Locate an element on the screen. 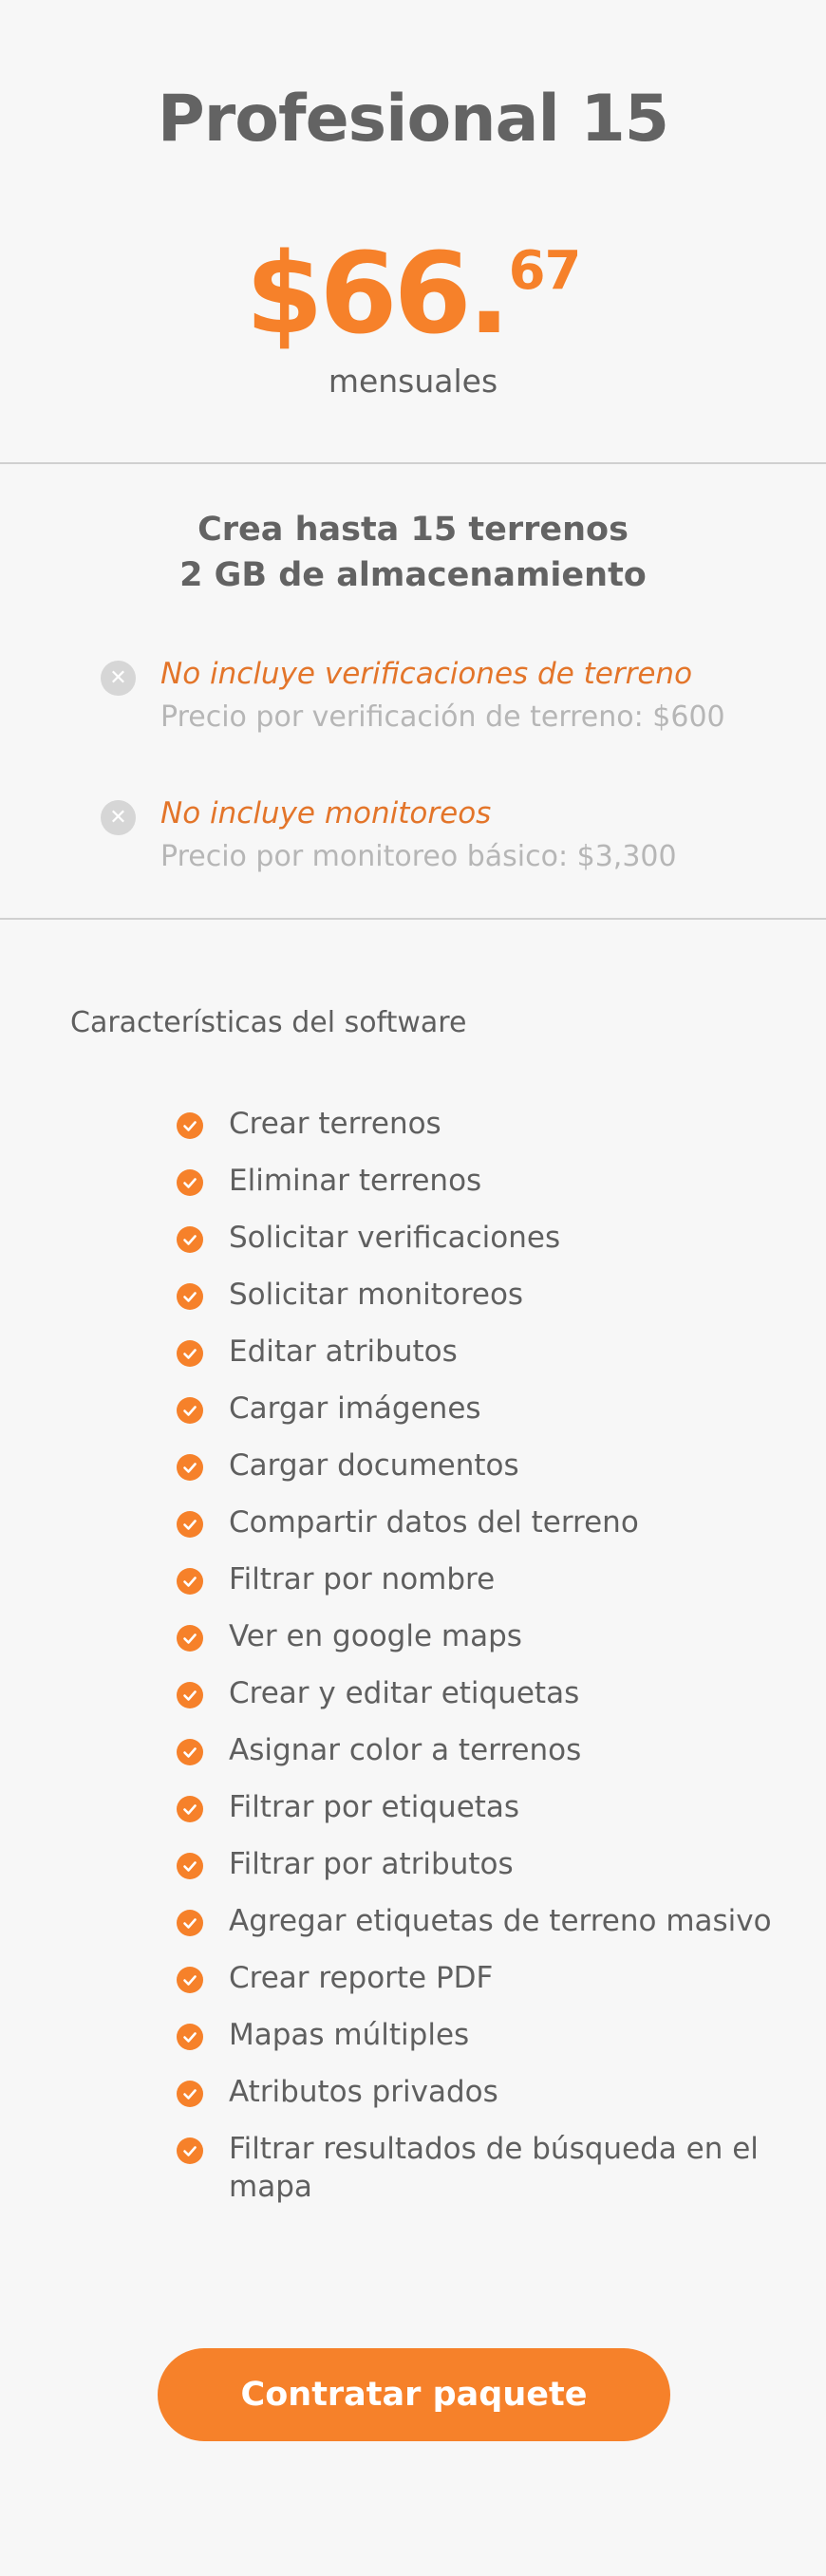 Image resolution: width=826 pixels, height=2576 pixels. feature-item: Crear reporte PDF is located at coordinates (480, 1978).